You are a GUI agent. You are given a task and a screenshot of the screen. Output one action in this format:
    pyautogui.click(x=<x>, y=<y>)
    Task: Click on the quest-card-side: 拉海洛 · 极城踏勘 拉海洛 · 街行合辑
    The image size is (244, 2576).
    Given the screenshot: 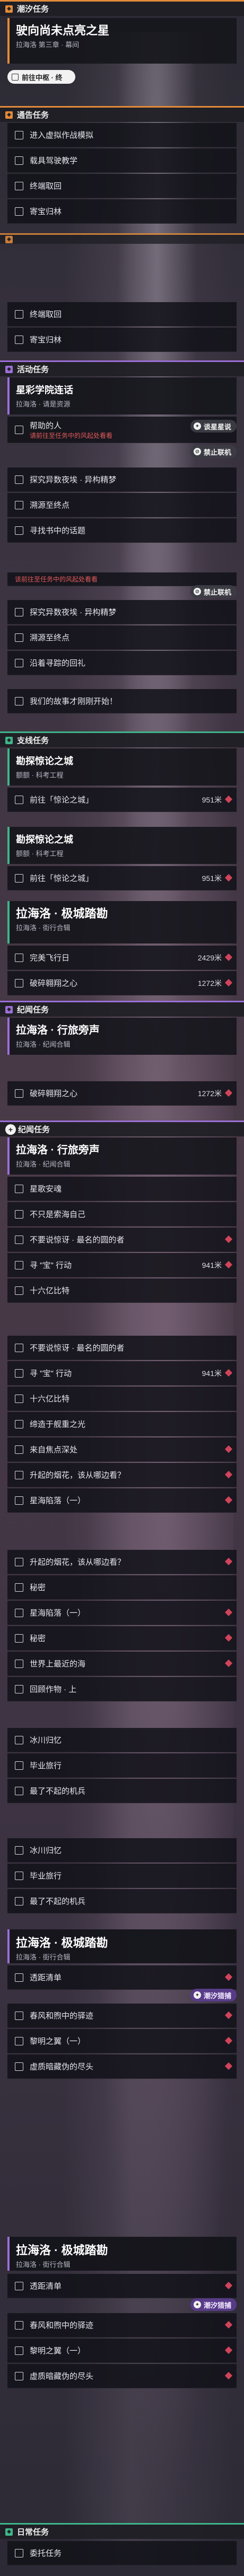 What is the action you would take?
    pyautogui.click(x=122, y=922)
    